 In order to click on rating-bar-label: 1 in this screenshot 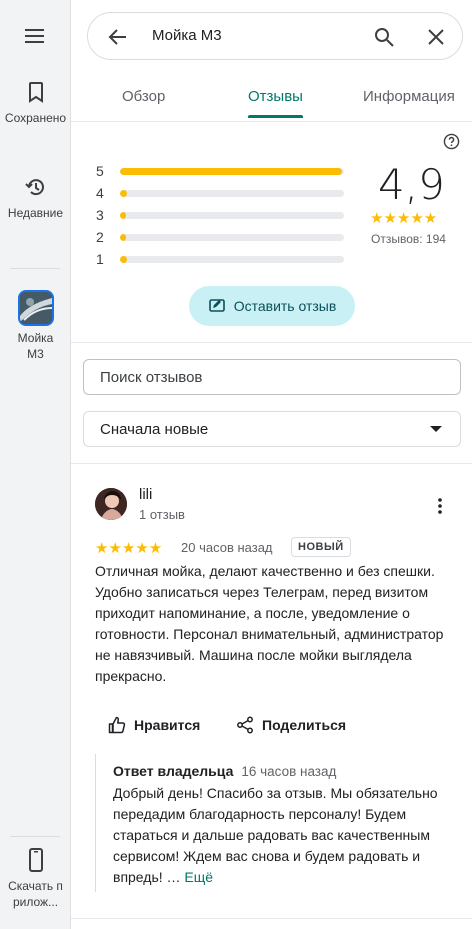, I will do `click(100, 259)`.